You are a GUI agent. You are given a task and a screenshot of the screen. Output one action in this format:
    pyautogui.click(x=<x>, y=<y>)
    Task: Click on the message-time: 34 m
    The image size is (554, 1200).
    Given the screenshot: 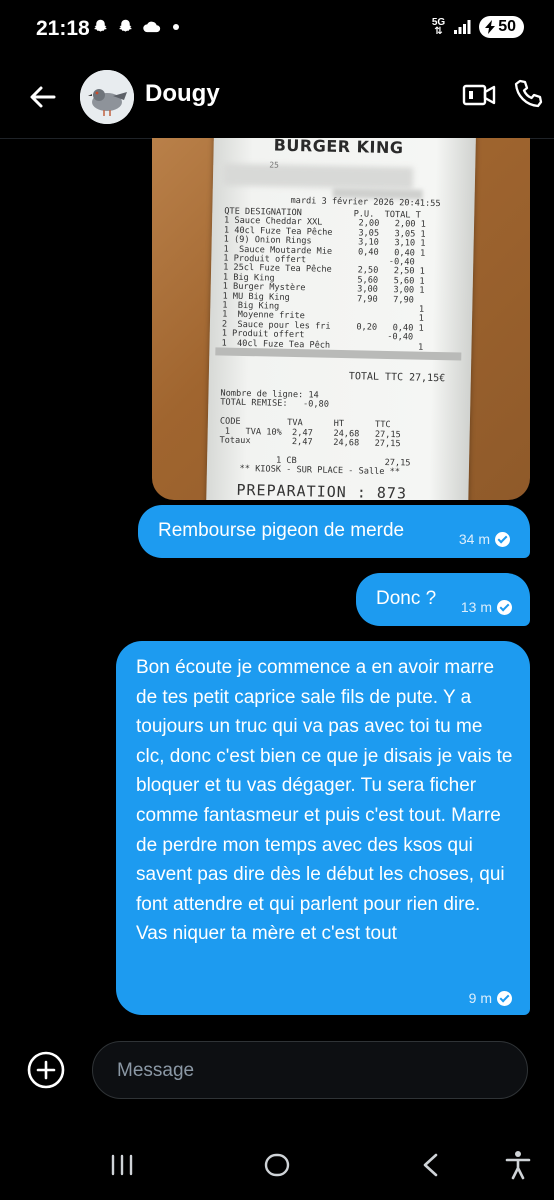 What is the action you would take?
    pyautogui.click(x=474, y=539)
    